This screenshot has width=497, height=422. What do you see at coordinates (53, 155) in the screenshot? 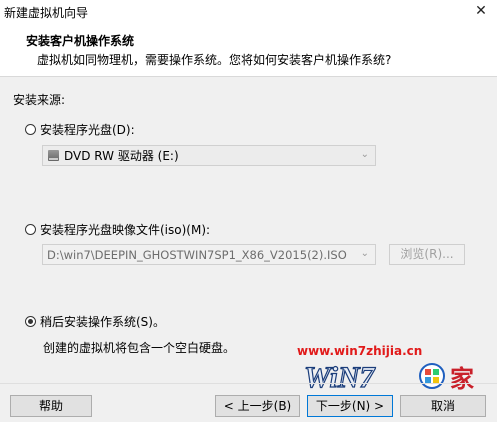
I see `optical-drive-icon` at bounding box center [53, 155].